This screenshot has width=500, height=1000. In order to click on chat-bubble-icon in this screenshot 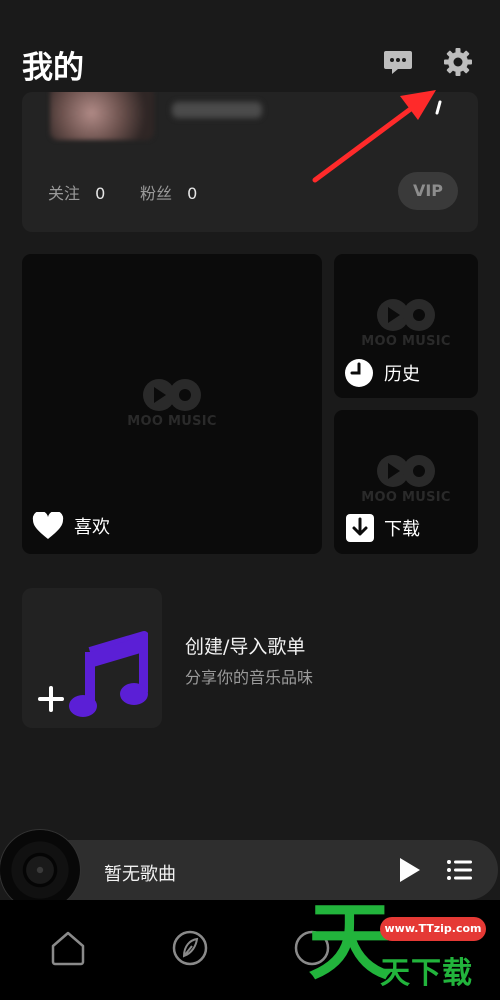, I will do `click(398, 62)`.